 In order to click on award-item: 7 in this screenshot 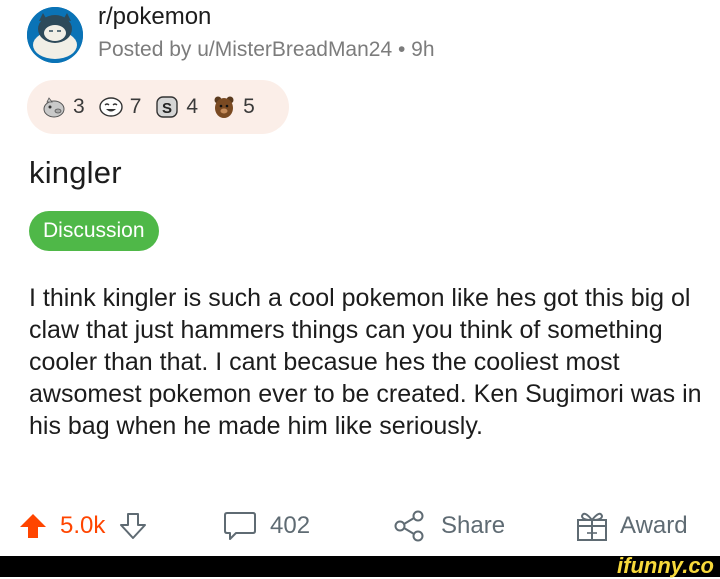, I will do `click(120, 107)`.